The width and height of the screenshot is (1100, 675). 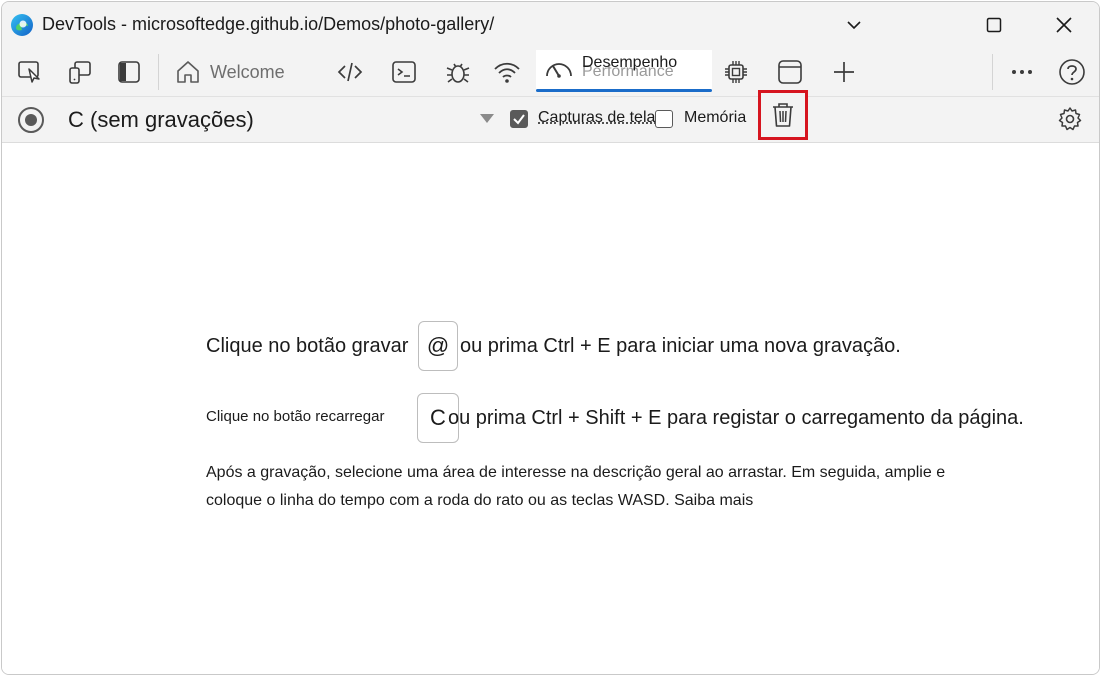 I want to click on clear-recordings-button, so click(x=783, y=115).